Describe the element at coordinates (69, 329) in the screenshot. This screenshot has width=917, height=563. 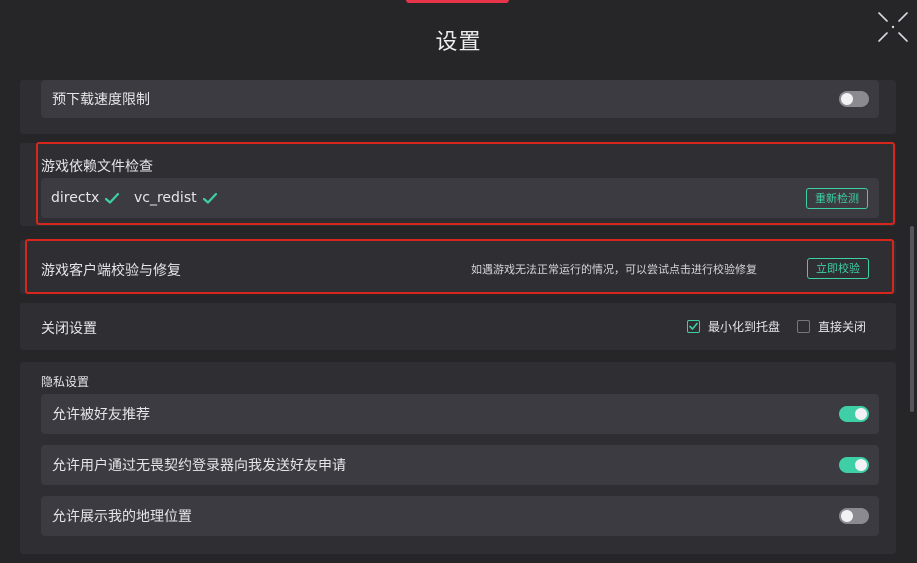
I see `close-settings-title: 关闭设置` at that location.